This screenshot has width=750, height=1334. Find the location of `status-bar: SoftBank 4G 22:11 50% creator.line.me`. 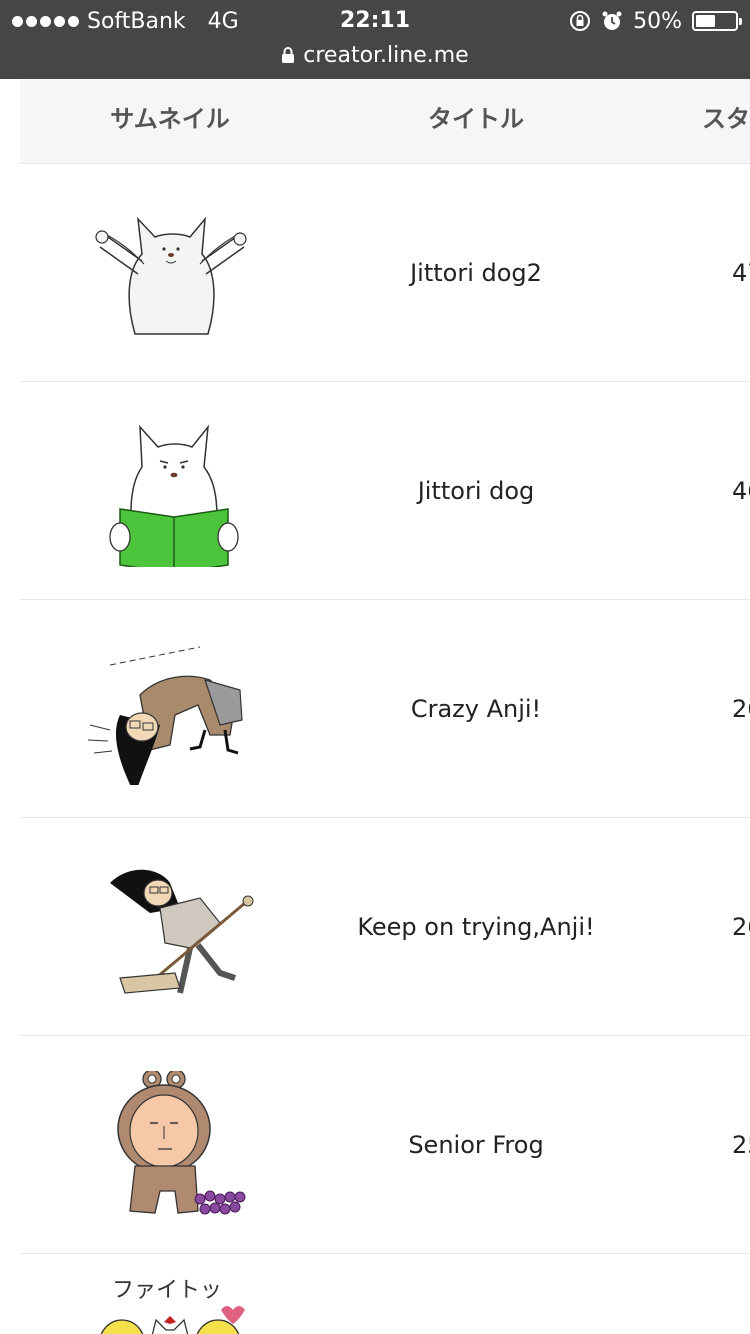

status-bar: SoftBank 4G 22:11 50% creator.line.me is located at coordinates (375, 39).